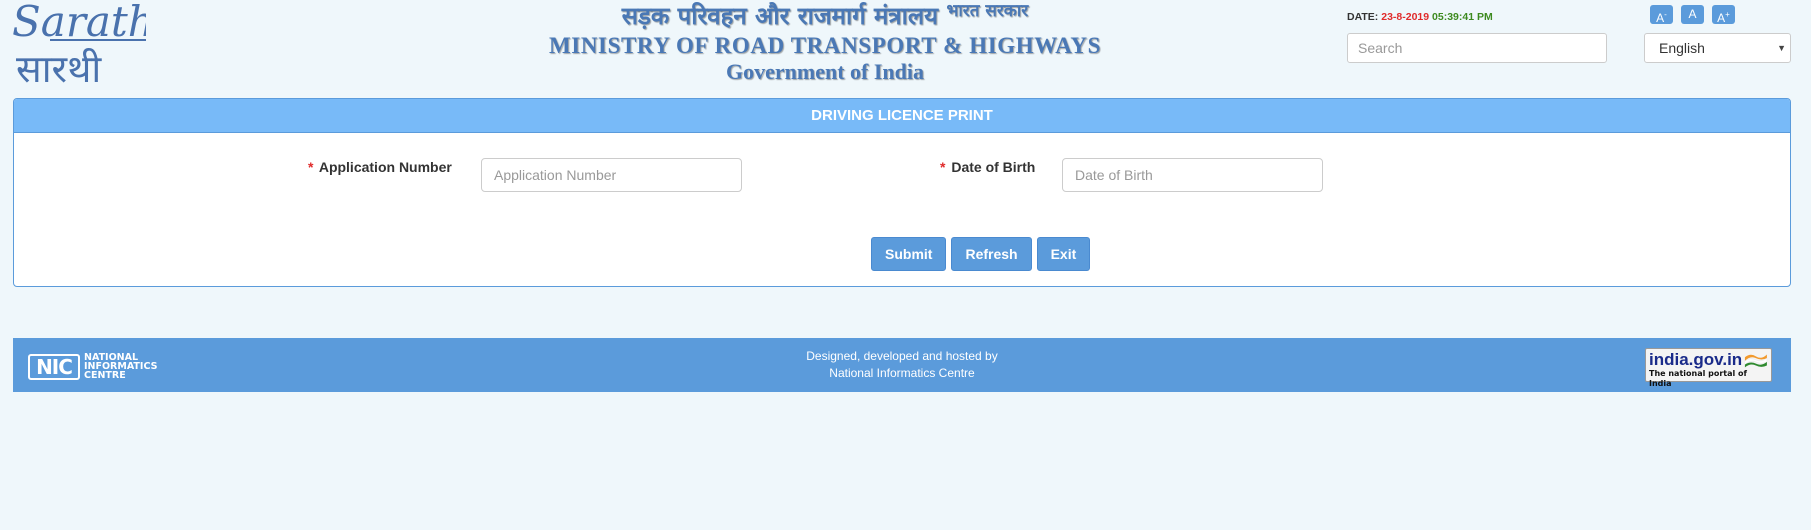  I want to click on font-size-controls: A- A A+, so click(1692, 15).